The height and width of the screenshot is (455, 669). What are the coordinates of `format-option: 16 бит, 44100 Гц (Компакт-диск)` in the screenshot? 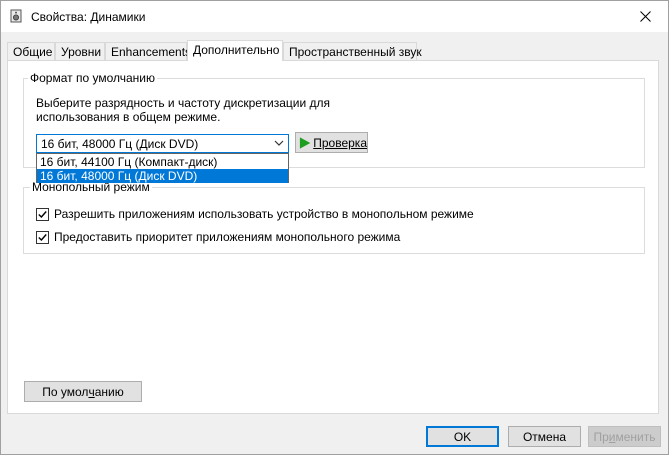 It's located at (162, 162).